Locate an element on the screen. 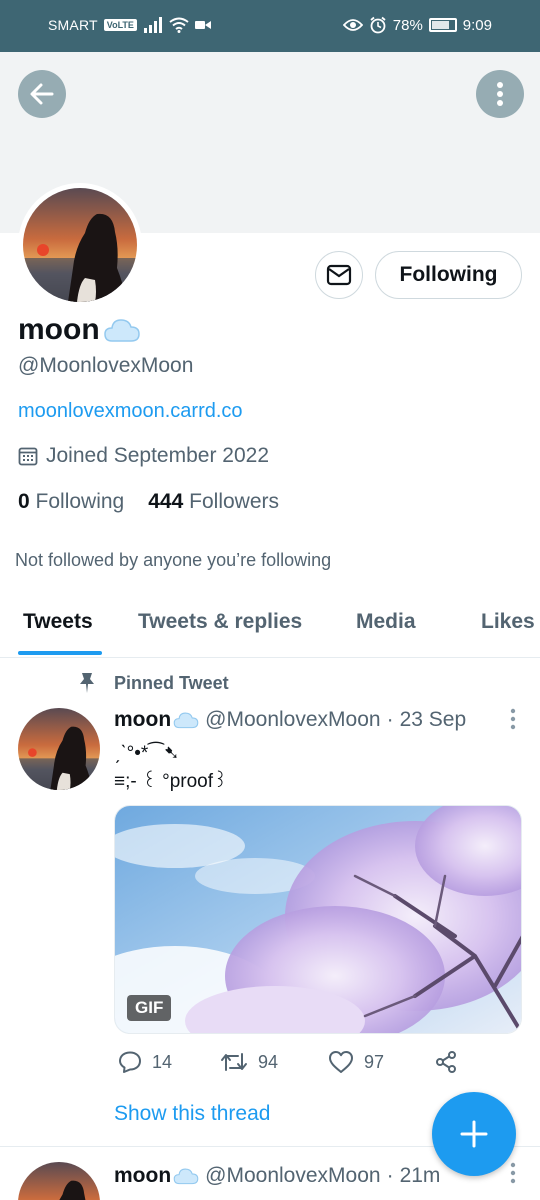 The height and width of the screenshot is (1200, 540). arrow-left-icon is located at coordinates (42, 94).